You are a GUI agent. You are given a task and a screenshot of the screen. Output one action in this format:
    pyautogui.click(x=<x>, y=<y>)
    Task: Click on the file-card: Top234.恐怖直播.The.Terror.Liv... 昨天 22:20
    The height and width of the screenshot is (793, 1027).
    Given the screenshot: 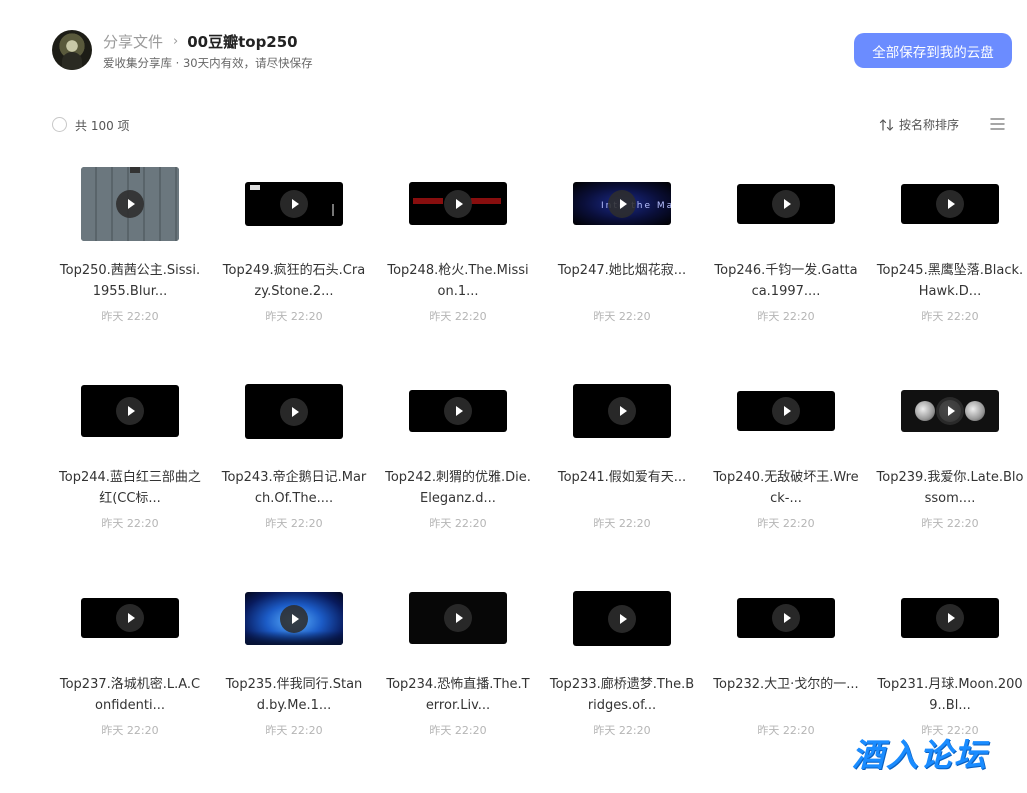 What is the action you would take?
    pyautogui.click(x=458, y=679)
    